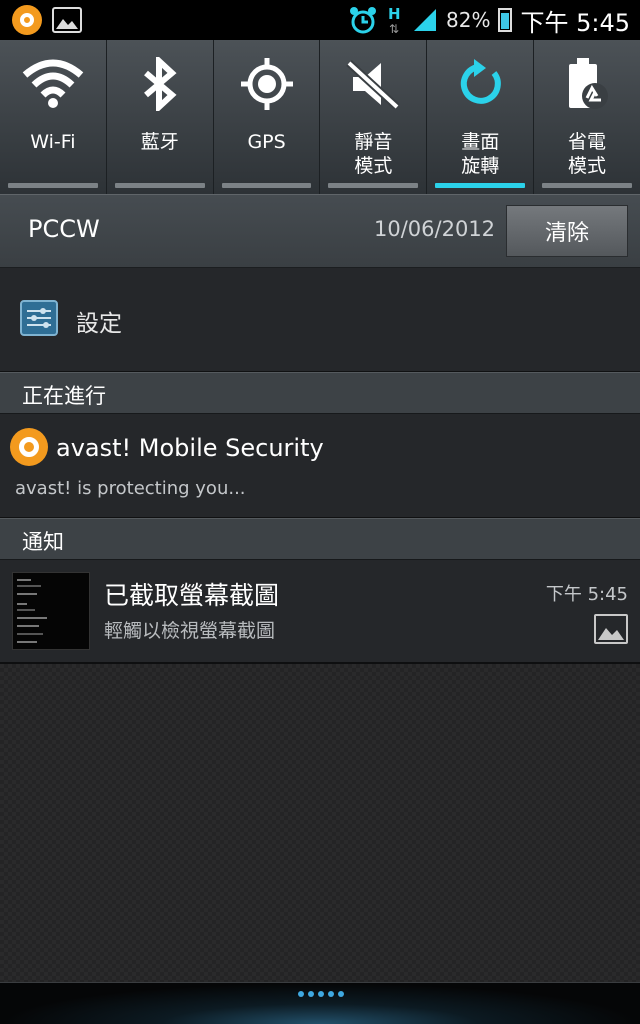  What do you see at coordinates (586, 594) in the screenshot?
I see `notification-time: 下午 5:45` at bounding box center [586, 594].